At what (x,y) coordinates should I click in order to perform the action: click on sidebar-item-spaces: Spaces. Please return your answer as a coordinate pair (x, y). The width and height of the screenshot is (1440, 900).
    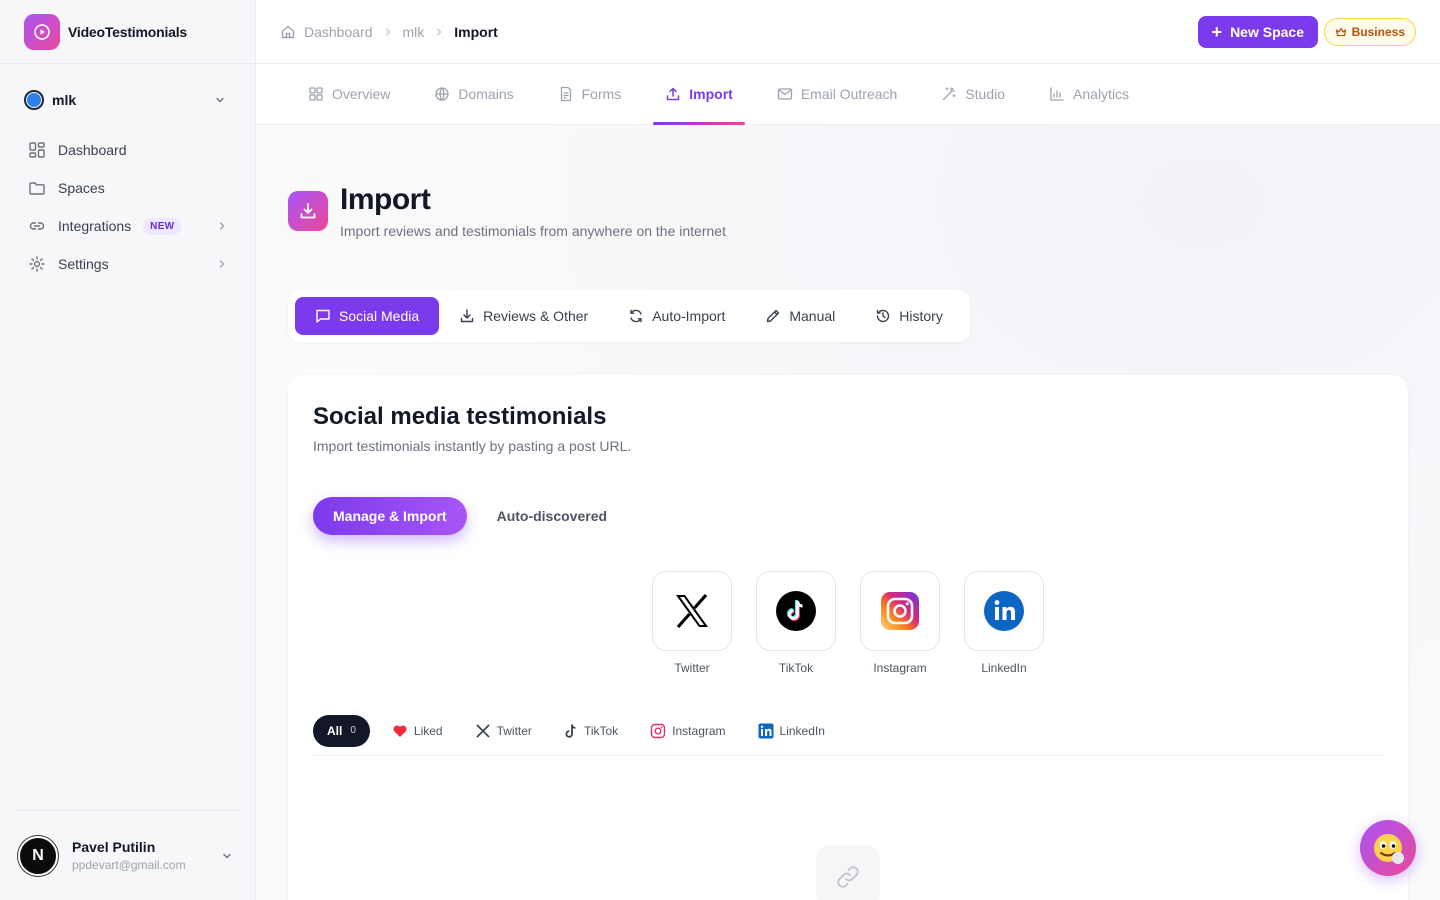
    Looking at the image, I should click on (128, 188).